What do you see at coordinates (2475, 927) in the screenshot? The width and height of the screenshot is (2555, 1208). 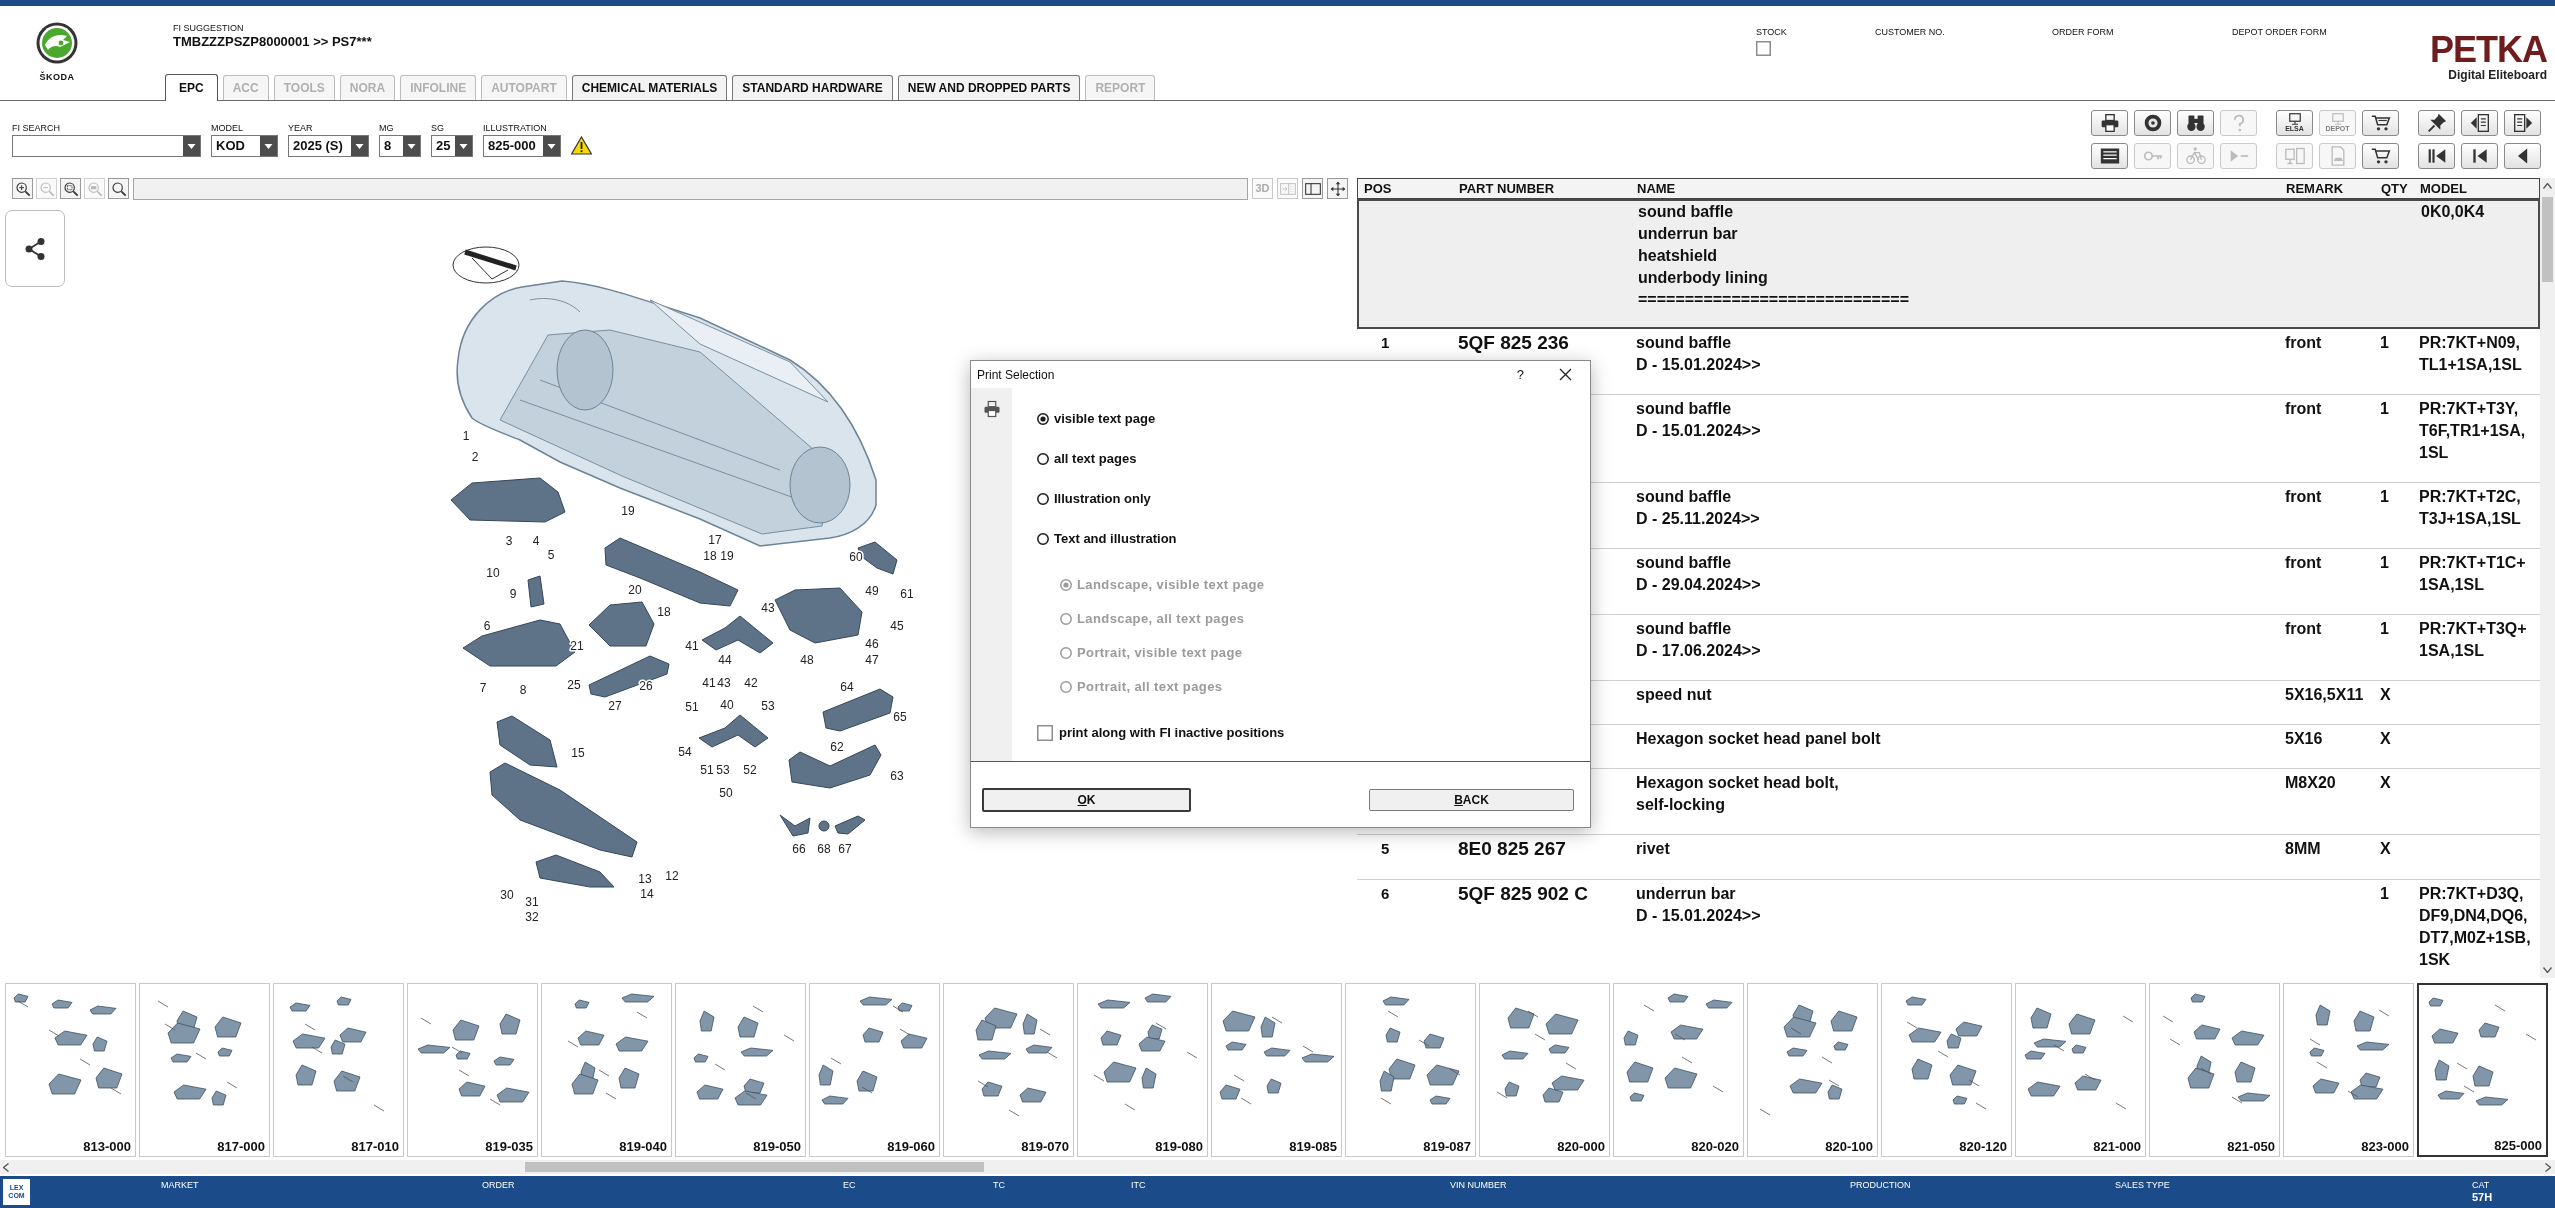 I see `model-cell-text: PR:7KT+D3Q, DF9,DN4,DQ6, DT7,M0Z+1SB, 1SK` at bounding box center [2475, 927].